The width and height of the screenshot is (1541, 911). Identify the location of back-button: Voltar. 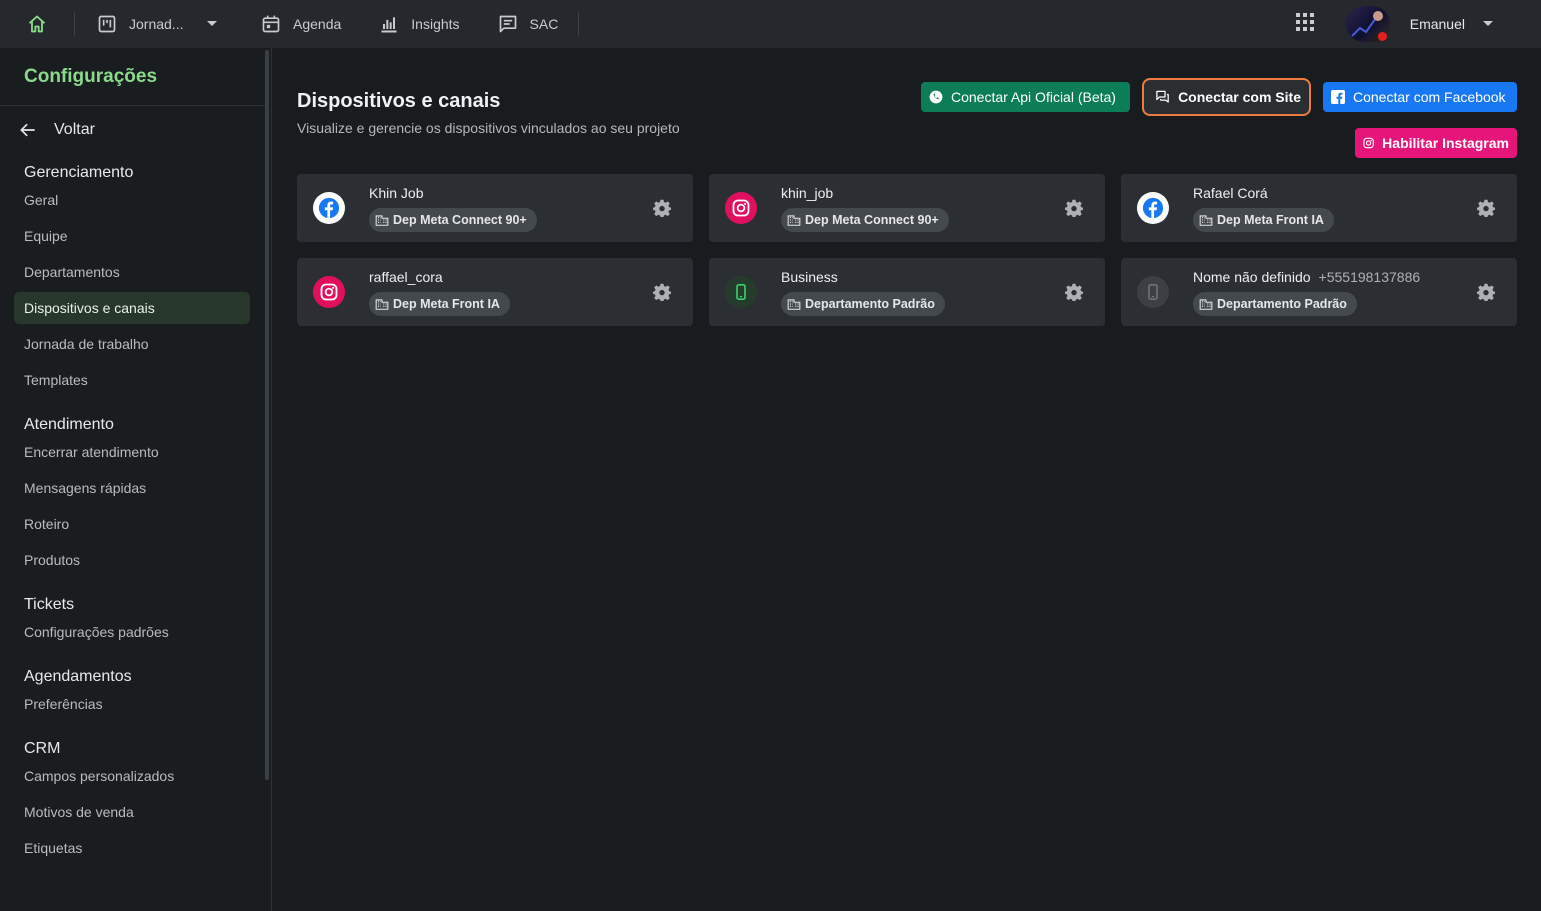
(135, 130).